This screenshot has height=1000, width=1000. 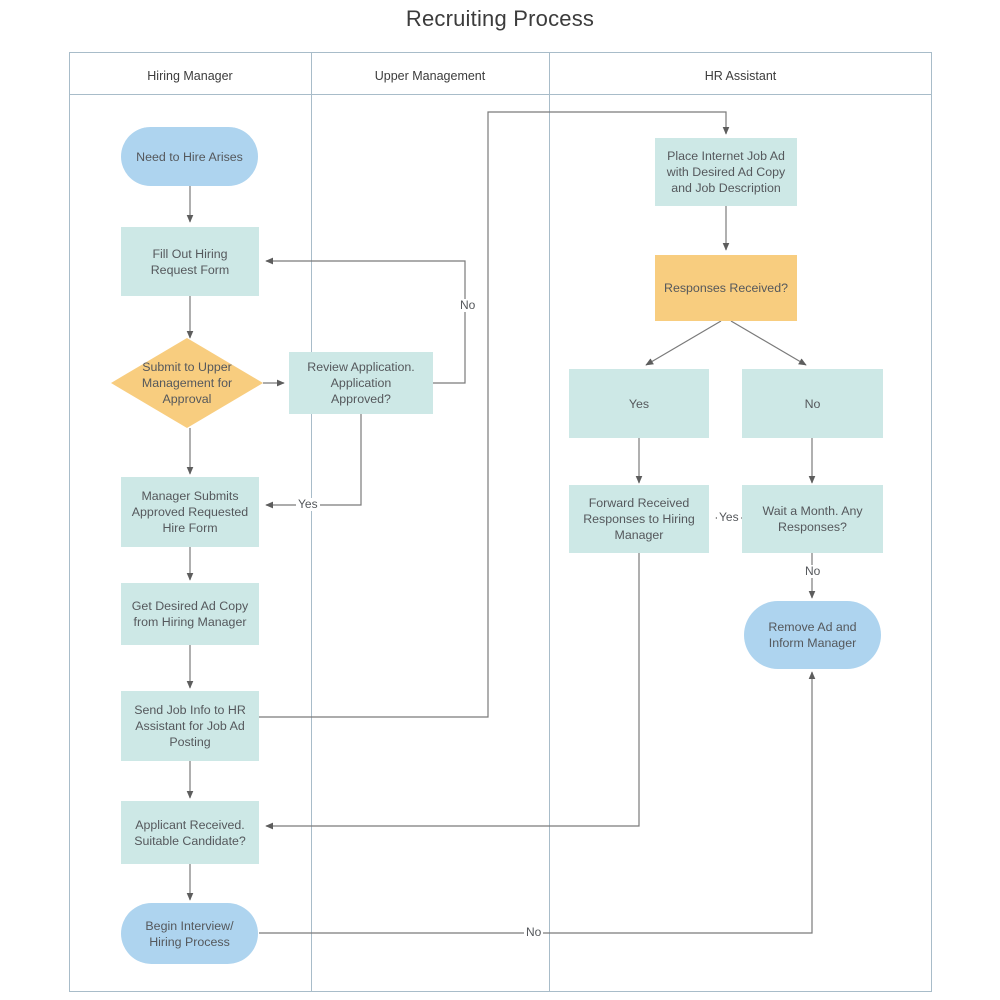 What do you see at coordinates (190, 832) in the screenshot?
I see `node-applicant-received-suitable-candidate: Applicant Received. Suitable Candidate?` at bounding box center [190, 832].